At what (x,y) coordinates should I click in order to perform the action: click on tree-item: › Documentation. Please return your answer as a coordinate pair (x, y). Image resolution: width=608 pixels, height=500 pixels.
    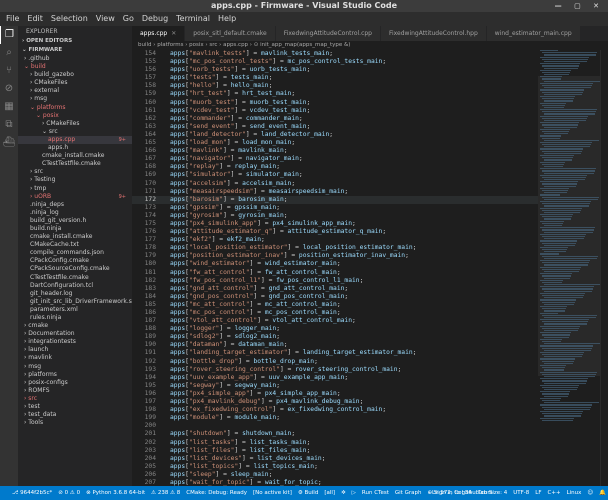
    Looking at the image, I should click on (75, 334).